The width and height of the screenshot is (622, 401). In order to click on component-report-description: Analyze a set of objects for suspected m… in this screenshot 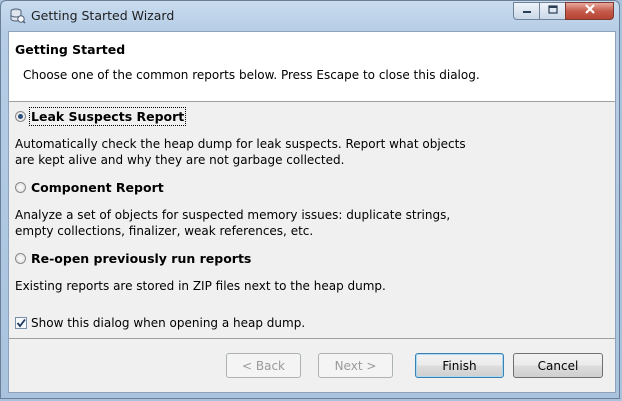, I will do `click(255, 223)`.